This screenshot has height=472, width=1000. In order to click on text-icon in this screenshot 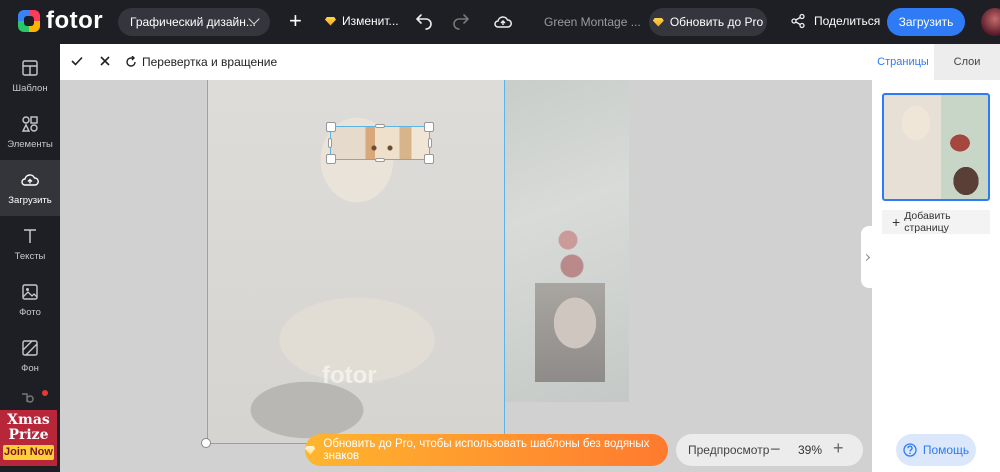, I will do `click(30, 235)`.